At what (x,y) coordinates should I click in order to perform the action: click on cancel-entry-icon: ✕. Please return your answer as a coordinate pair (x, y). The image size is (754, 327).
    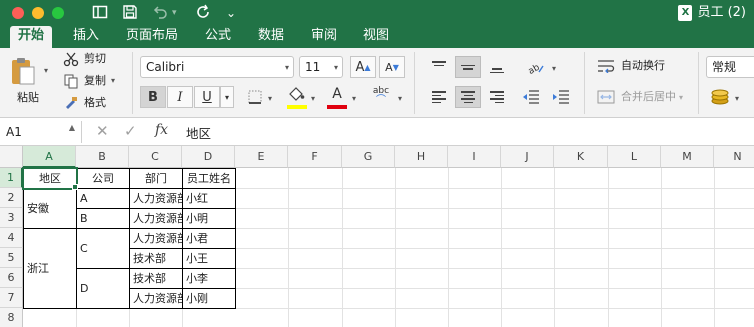
    Looking at the image, I should click on (102, 131).